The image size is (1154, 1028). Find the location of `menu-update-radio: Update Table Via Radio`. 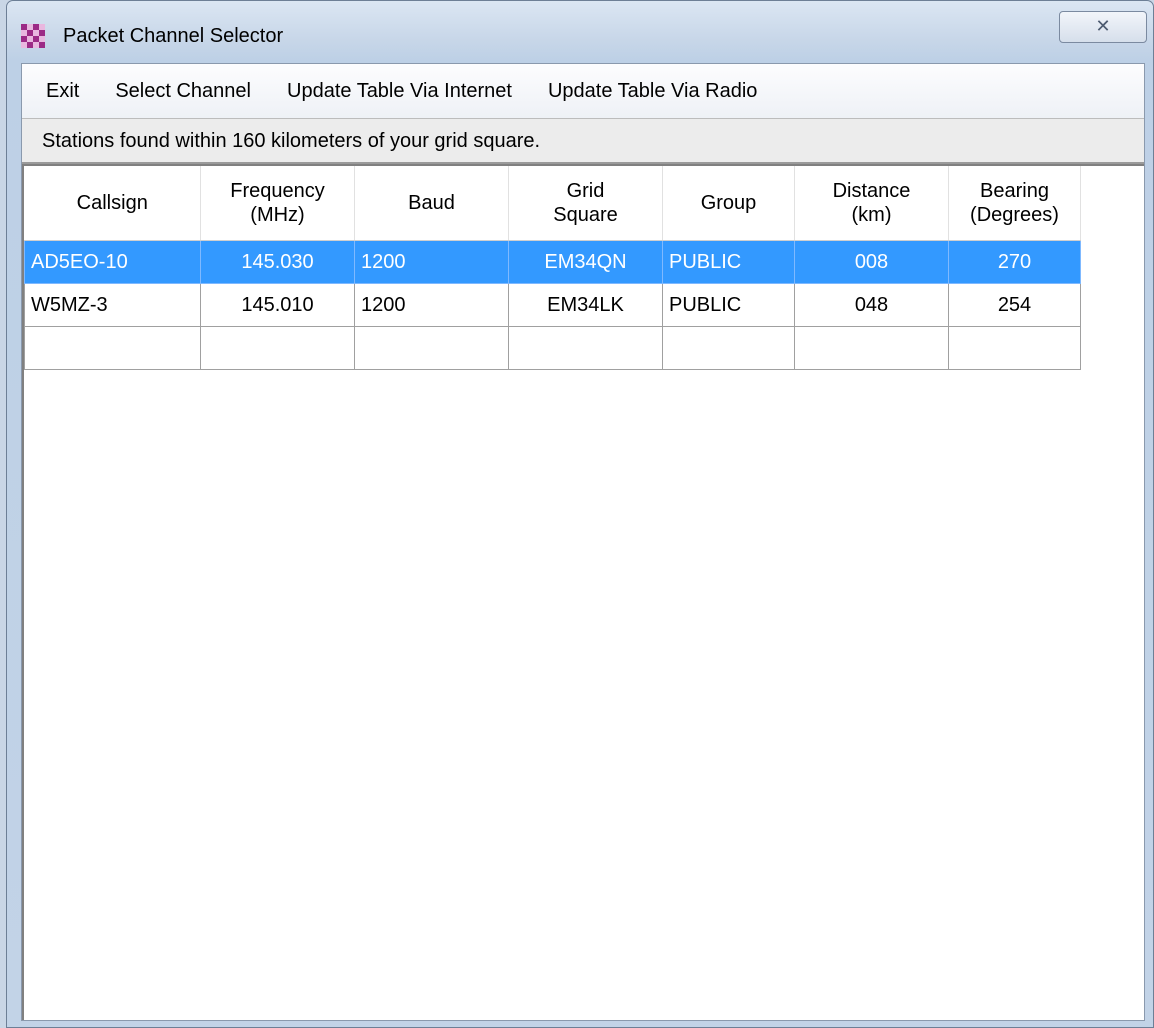

menu-update-radio: Update Table Via Radio is located at coordinates (652, 91).